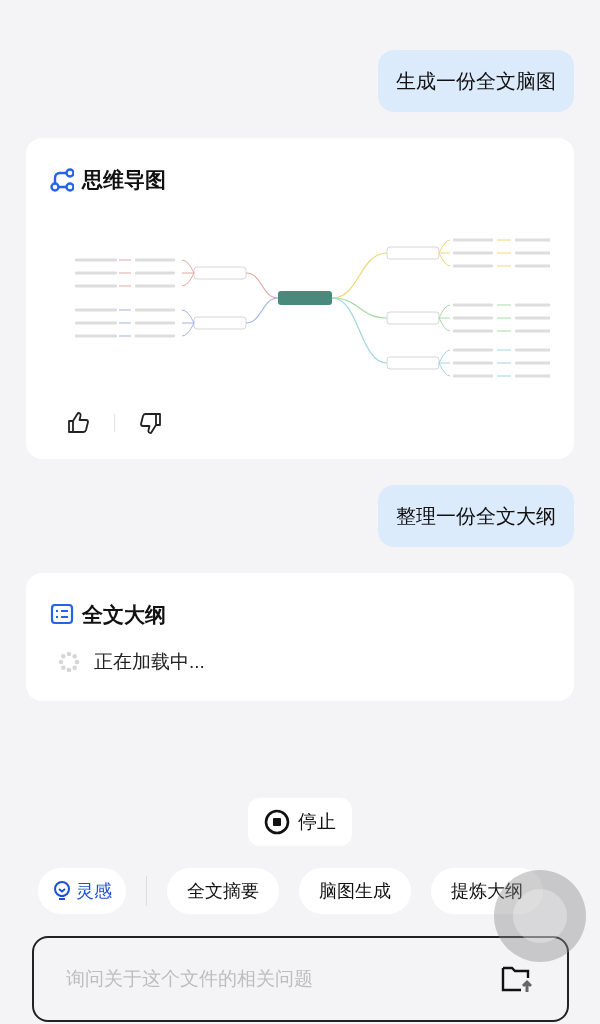  Describe the element at coordinates (476, 515) in the screenshot. I see `user-message: 整理一份全文大纲` at that location.